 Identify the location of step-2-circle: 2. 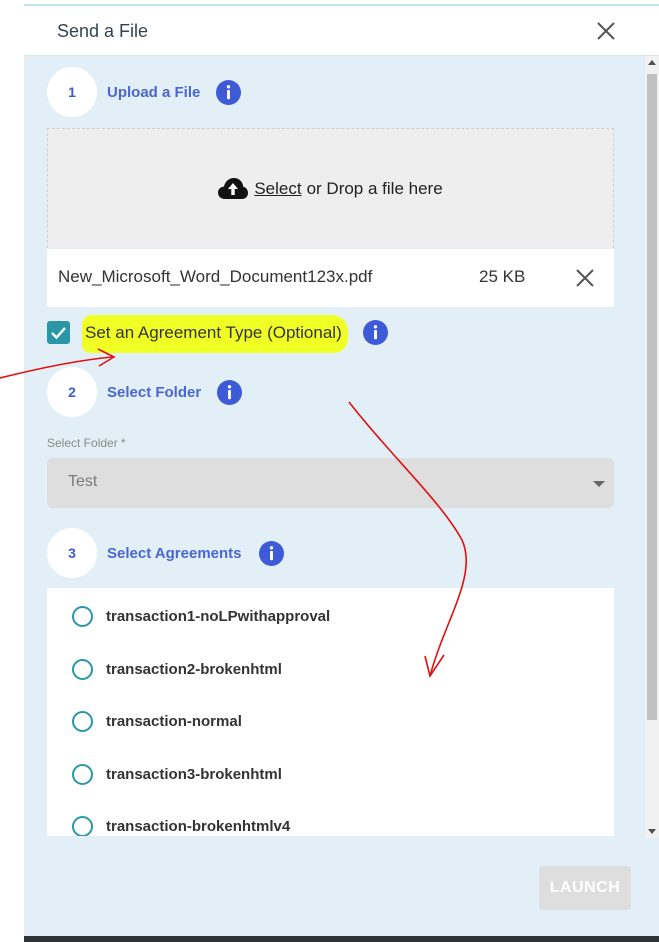
(72, 392).